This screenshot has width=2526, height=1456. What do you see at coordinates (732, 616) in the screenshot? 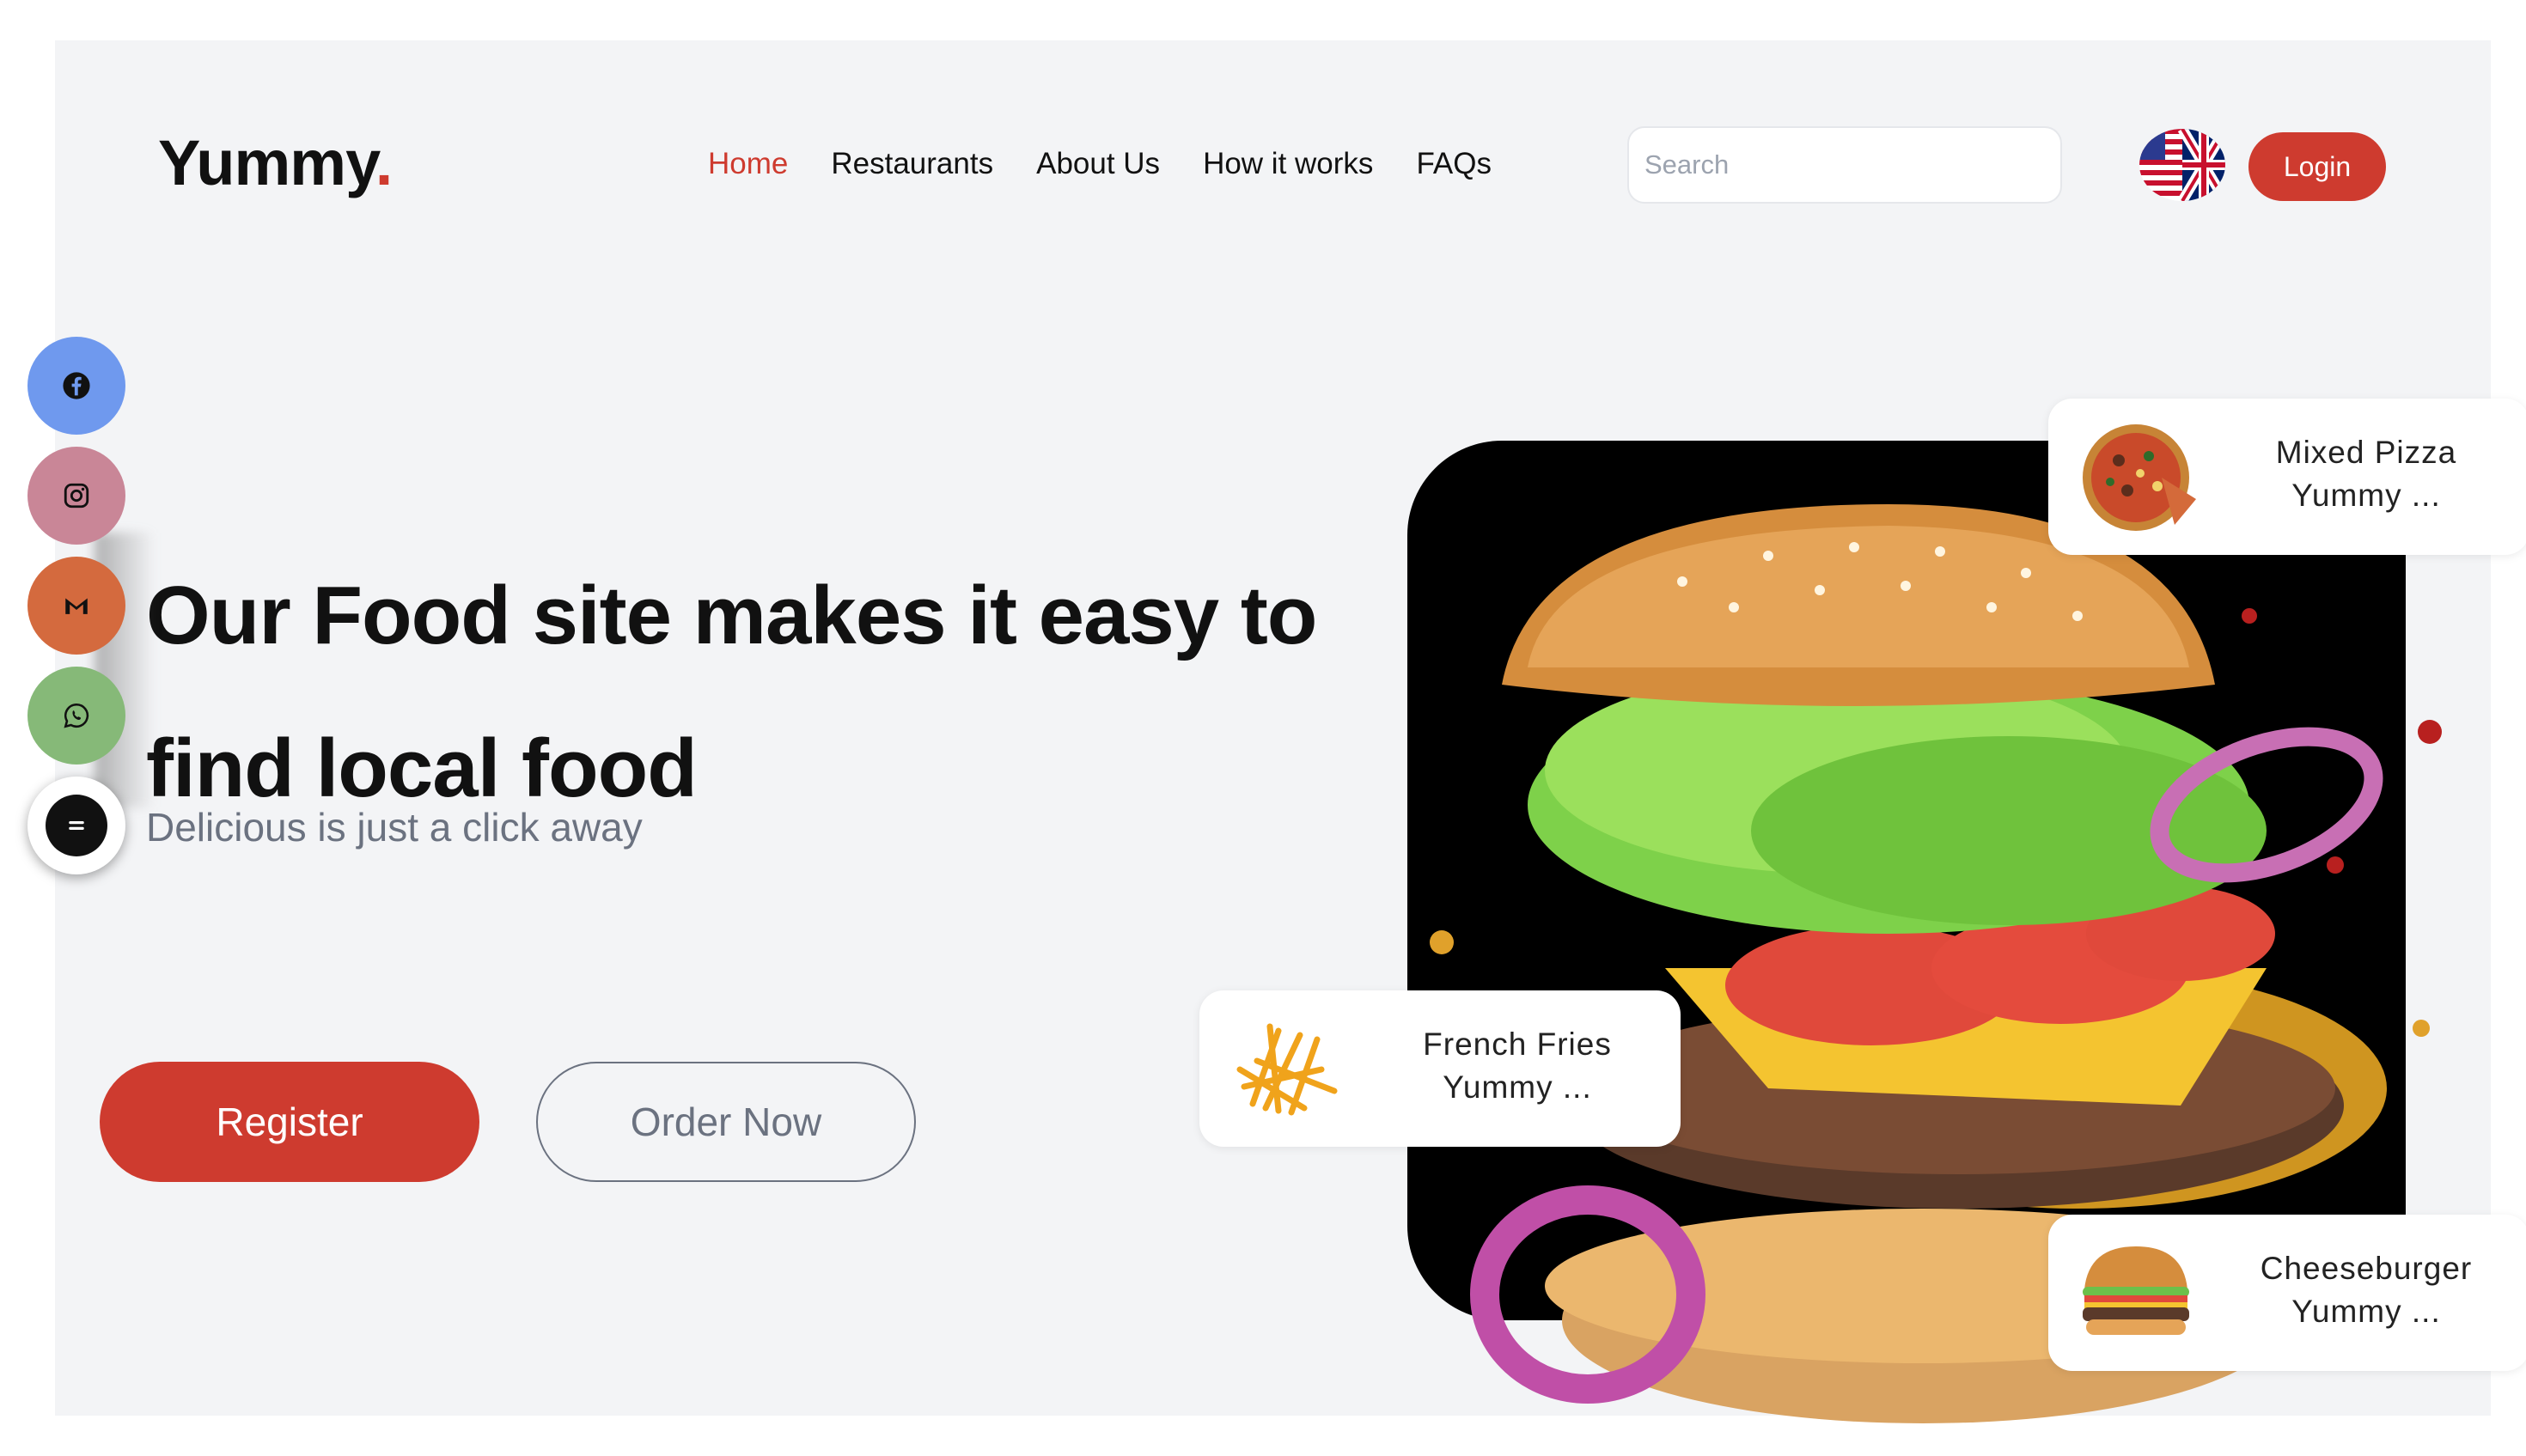
I see `hero-title-line1: Our Food site makes it easy to` at bounding box center [732, 616].